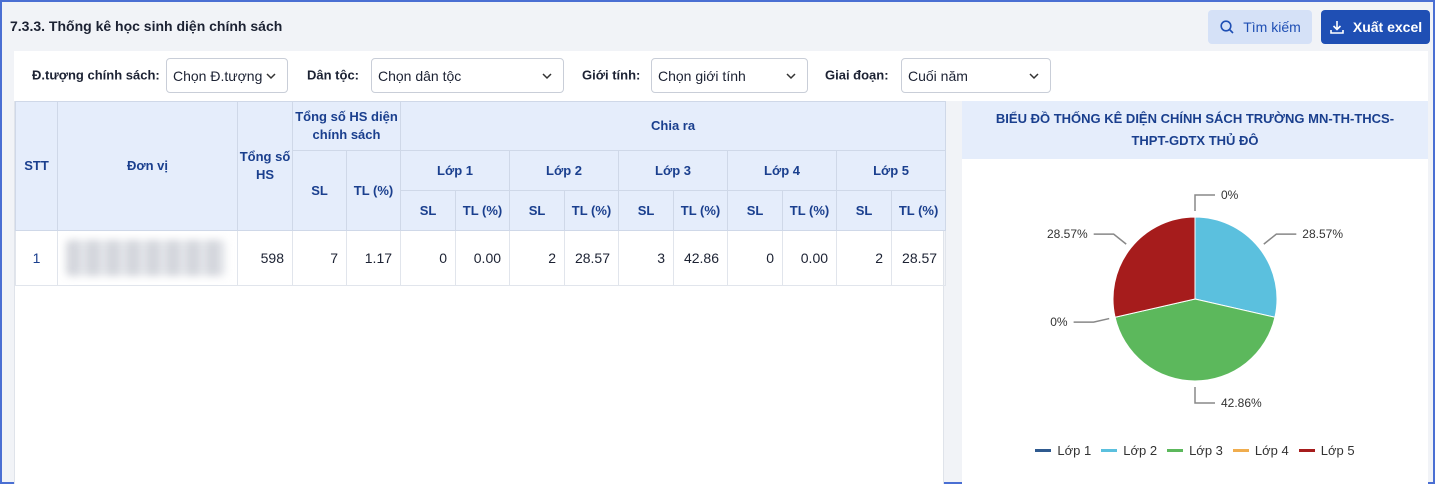  I want to click on blurred-unit-name, so click(146, 258).